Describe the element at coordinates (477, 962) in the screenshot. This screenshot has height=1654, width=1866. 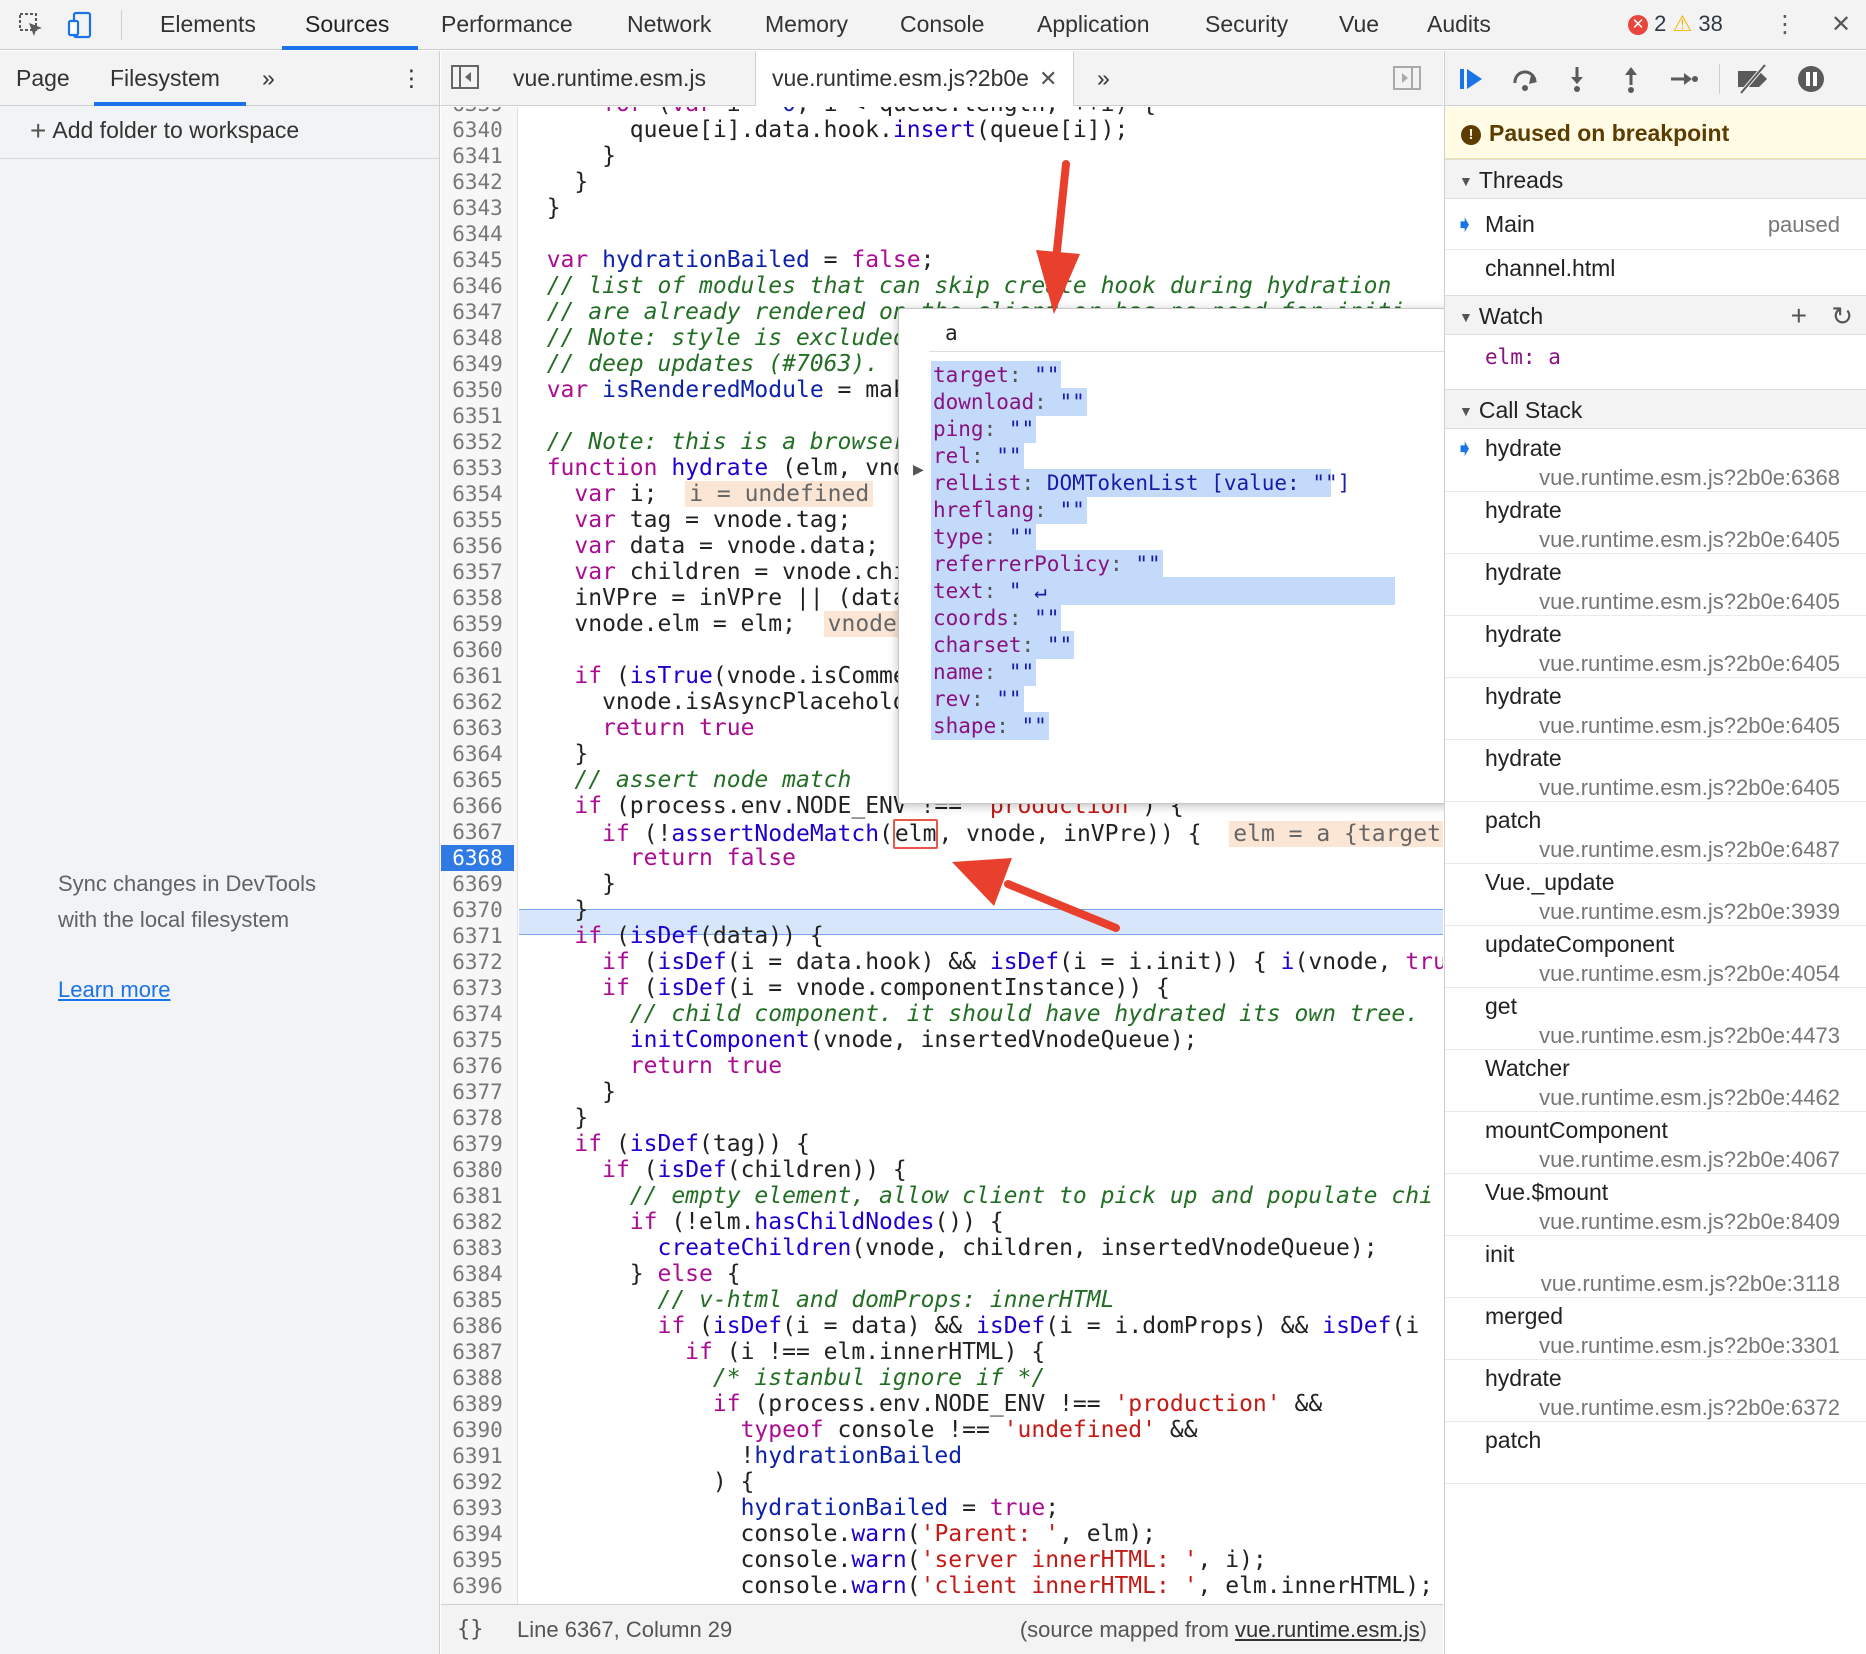
I see `line-number: 6372` at that location.